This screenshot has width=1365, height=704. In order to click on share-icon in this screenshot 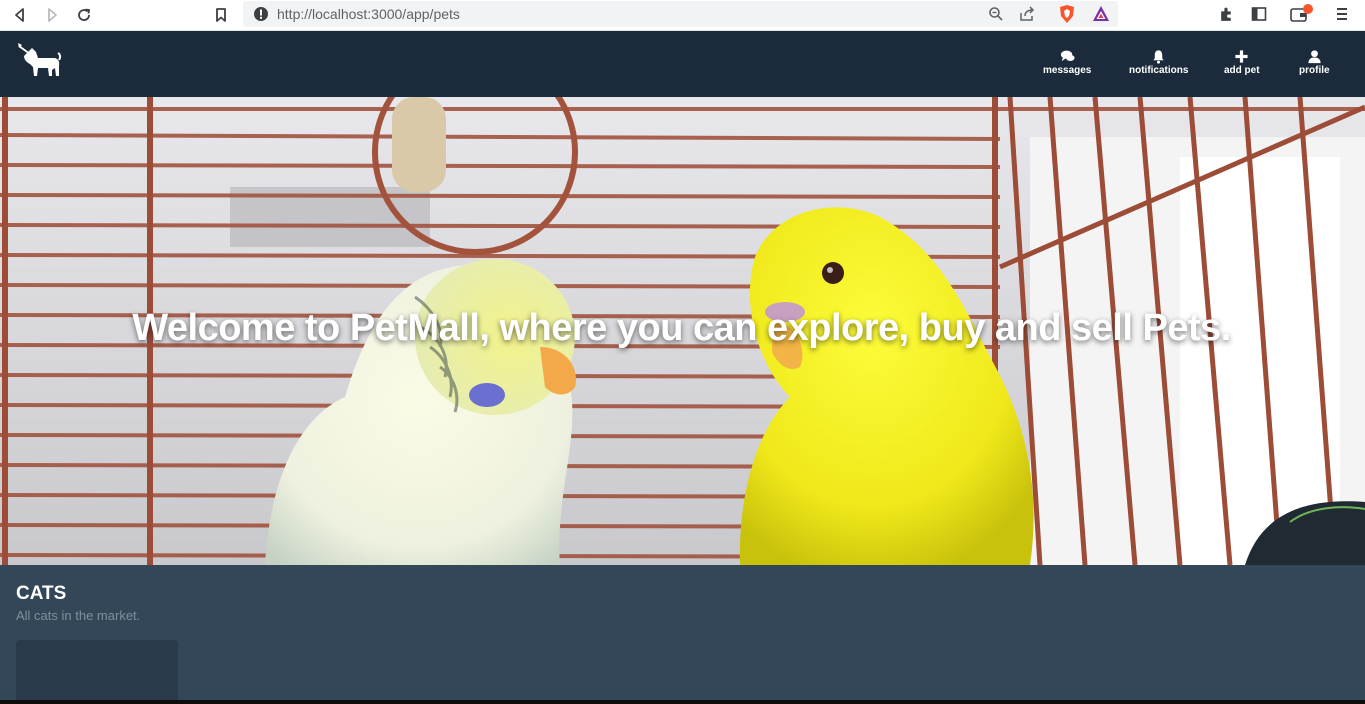, I will do `click(1027, 14)`.